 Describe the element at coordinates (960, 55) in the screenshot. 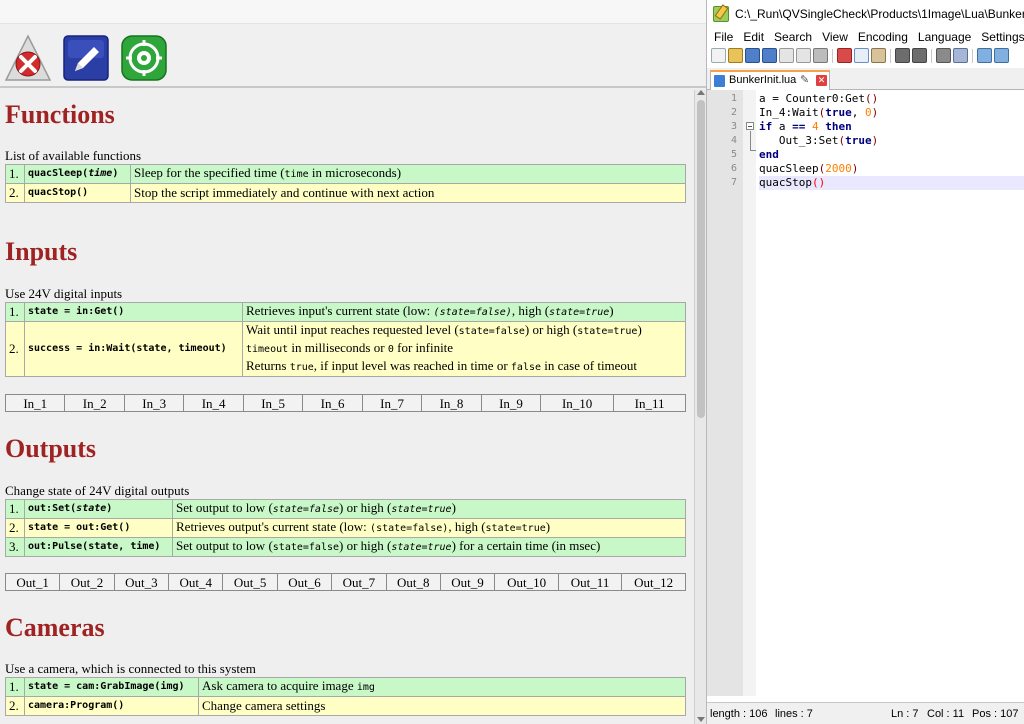

I see `replace-icon` at that location.